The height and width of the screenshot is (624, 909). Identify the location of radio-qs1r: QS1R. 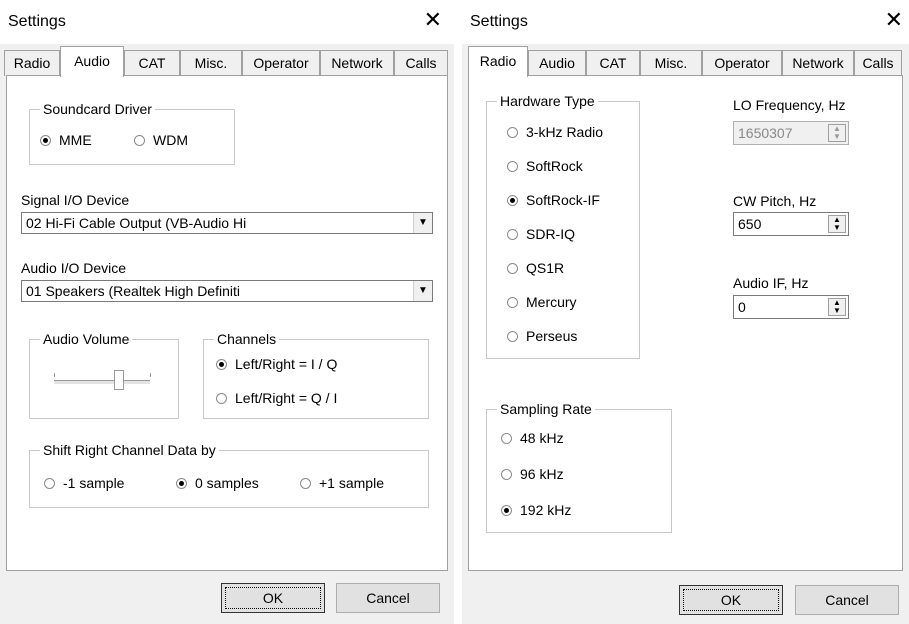
(535, 268).